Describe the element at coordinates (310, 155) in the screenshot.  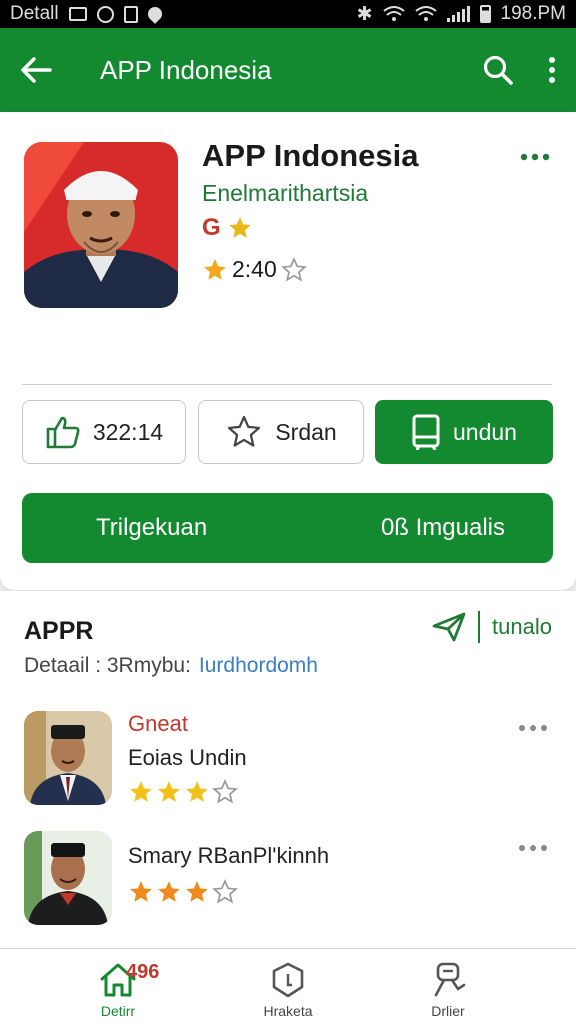
I see `app-name: APP Indonesia` at that location.